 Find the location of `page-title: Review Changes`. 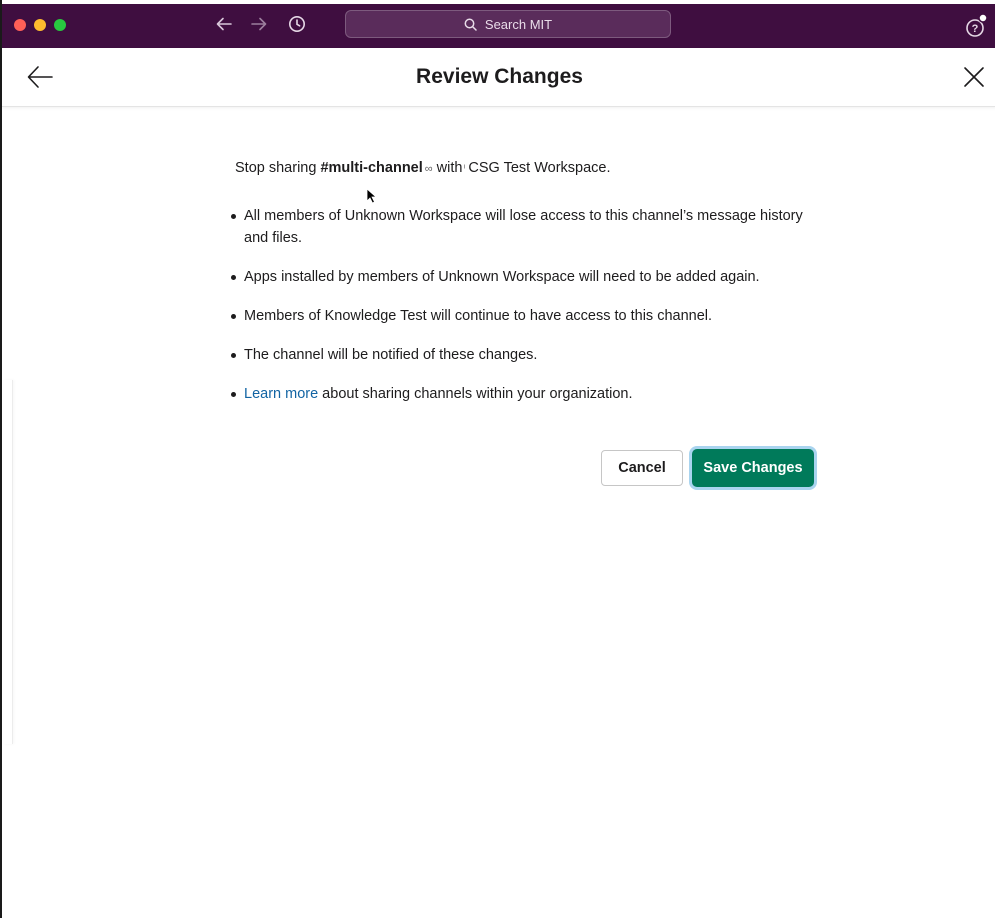

page-title: Review Changes is located at coordinates (499, 76).